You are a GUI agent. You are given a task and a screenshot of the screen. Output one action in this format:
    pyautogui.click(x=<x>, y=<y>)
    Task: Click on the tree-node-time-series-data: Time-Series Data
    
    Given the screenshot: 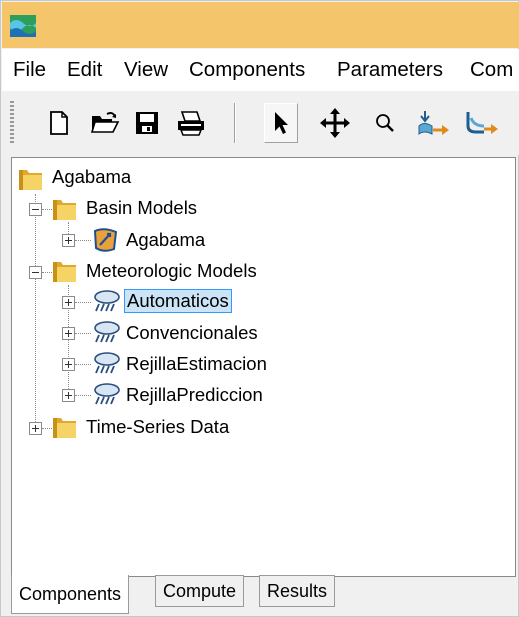 What is the action you would take?
    pyautogui.click(x=157, y=427)
    